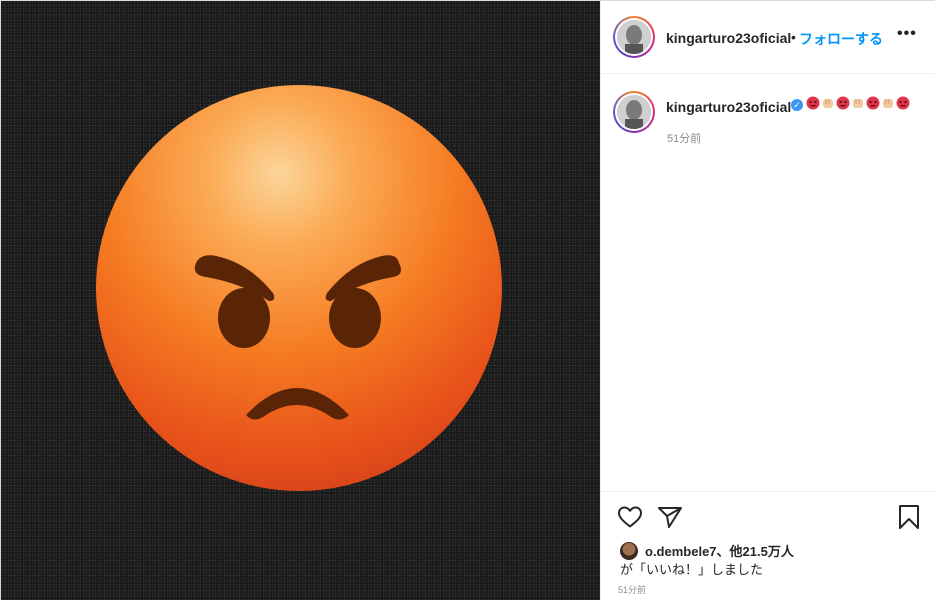 The image size is (935, 601). What do you see at coordinates (630, 517) in the screenshot?
I see `heart-outline-icon` at bounding box center [630, 517].